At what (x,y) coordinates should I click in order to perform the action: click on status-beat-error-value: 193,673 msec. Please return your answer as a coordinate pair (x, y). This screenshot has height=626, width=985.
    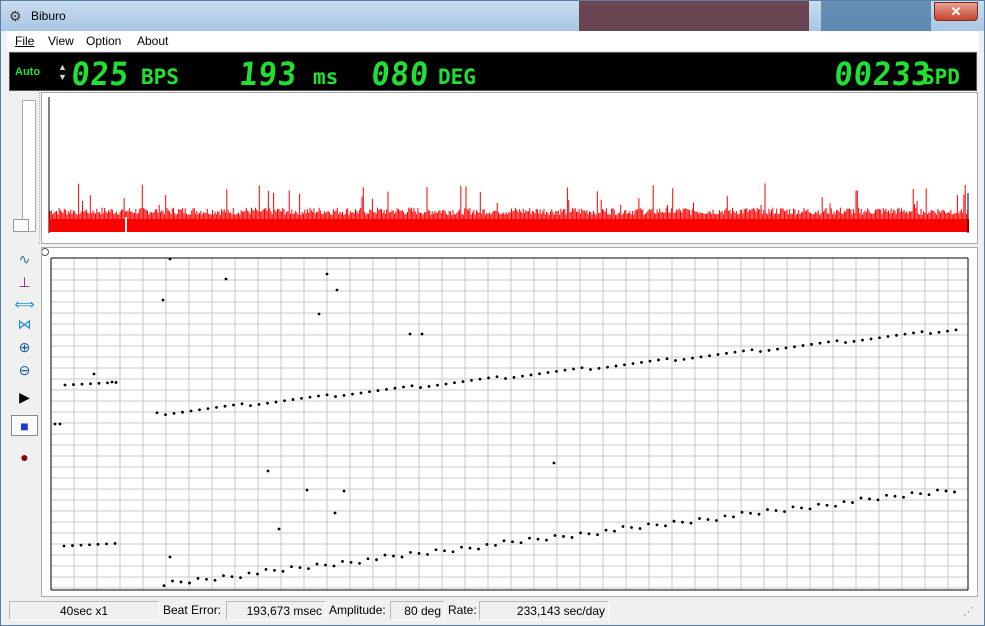
    Looking at the image, I should click on (276, 610).